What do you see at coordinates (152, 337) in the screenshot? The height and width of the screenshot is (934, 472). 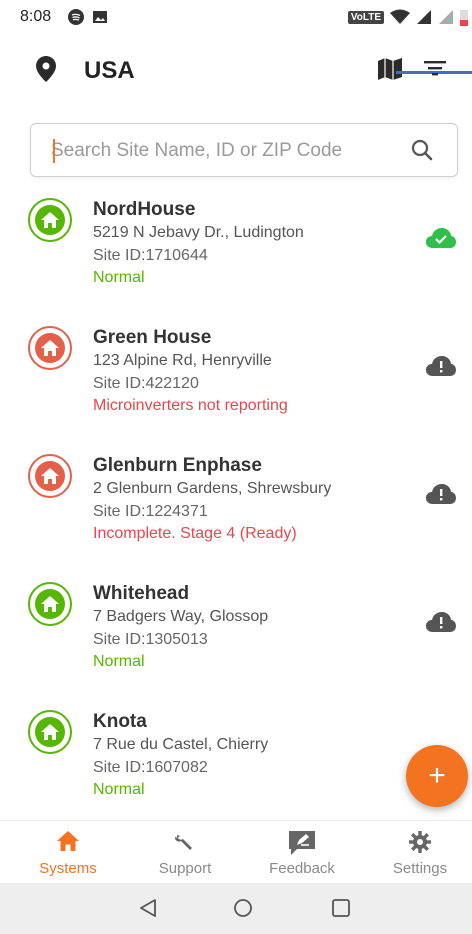 I see `site-name: Green House` at bounding box center [152, 337].